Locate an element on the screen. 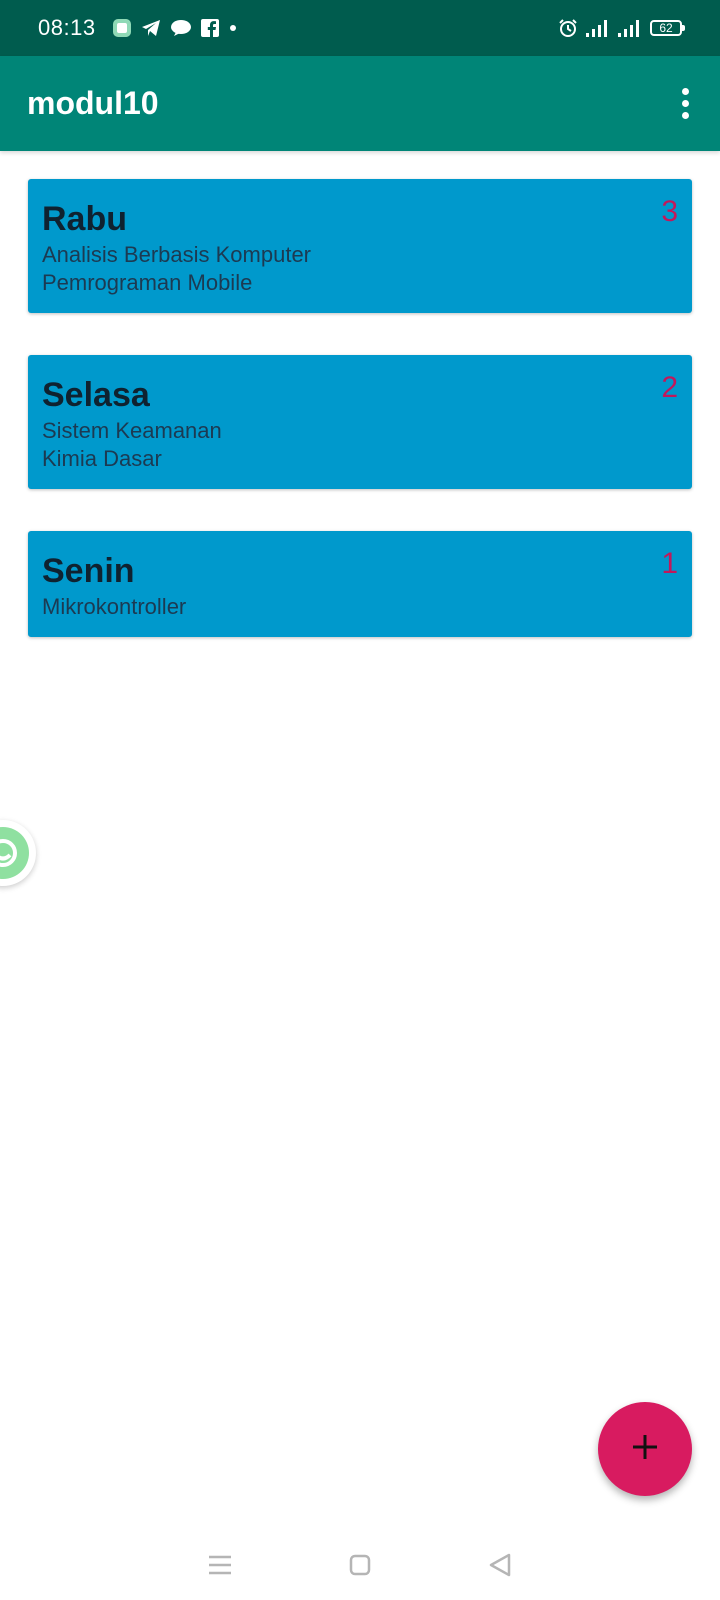 The width and height of the screenshot is (720, 1600). day-name: Selasa is located at coordinates (96, 395).